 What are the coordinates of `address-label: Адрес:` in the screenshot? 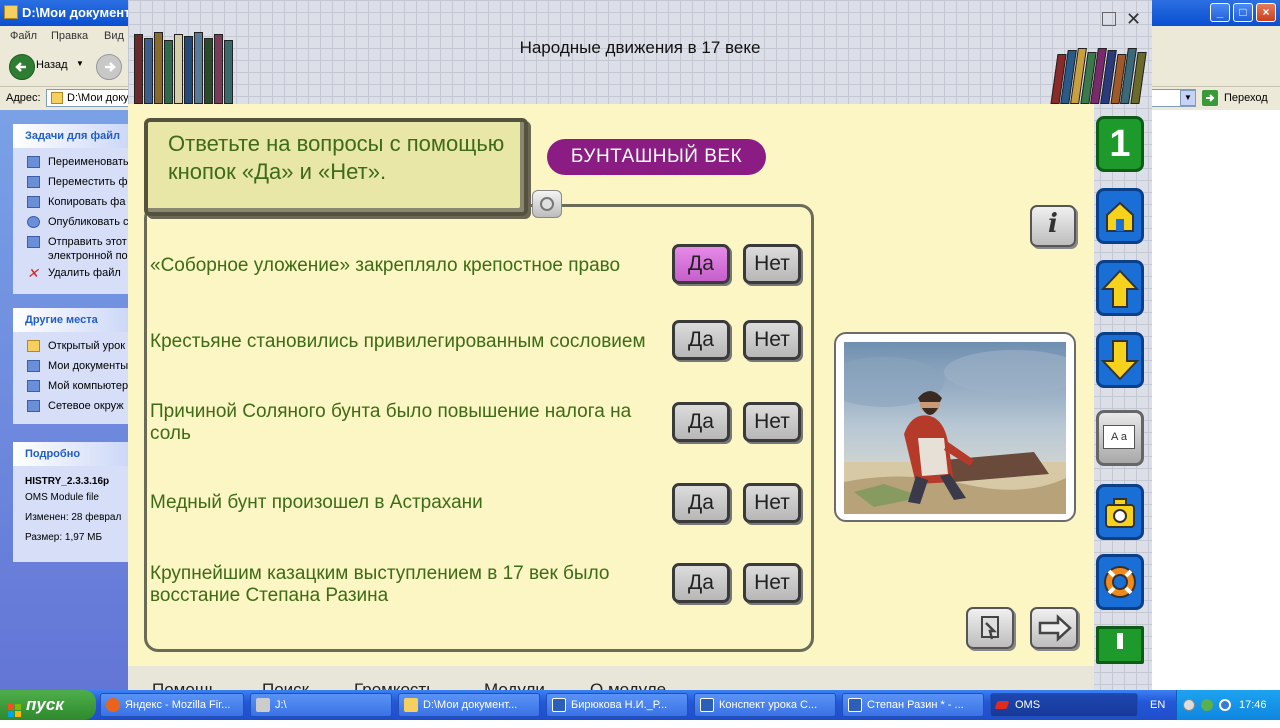 It's located at (23, 98).